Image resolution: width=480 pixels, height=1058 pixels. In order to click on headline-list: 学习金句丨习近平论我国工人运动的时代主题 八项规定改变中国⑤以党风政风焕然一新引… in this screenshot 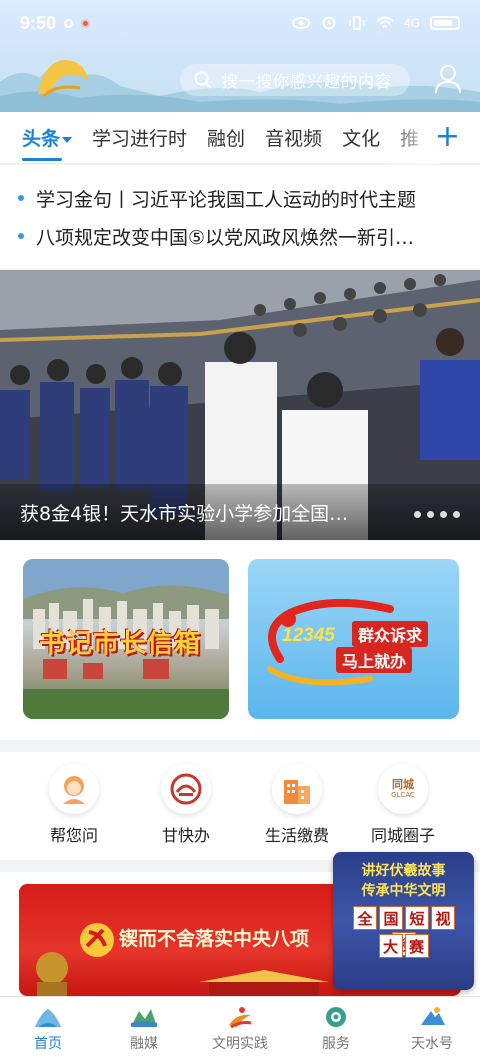, I will do `click(240, 217)`.